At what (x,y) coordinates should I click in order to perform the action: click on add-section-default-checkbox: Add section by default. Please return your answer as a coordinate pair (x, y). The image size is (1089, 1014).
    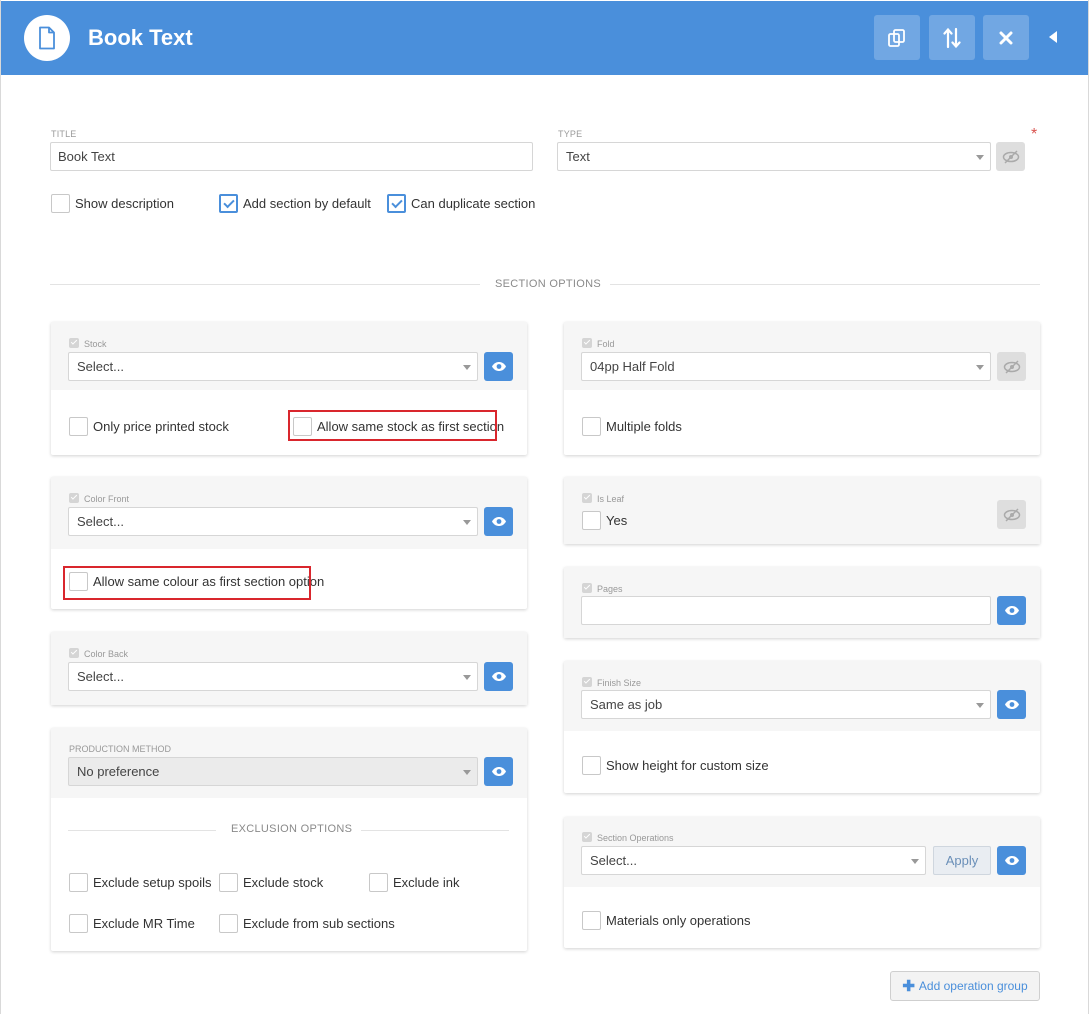
    Looking at the image, I should click on (295, 203).